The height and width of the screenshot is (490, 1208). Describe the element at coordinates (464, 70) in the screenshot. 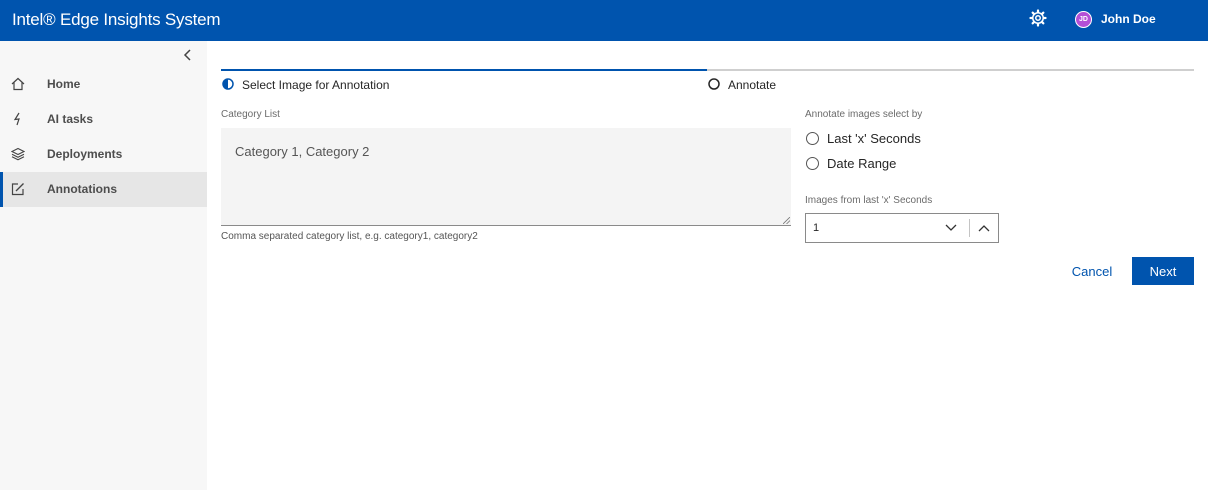

I see `stepper-progress` at that location.